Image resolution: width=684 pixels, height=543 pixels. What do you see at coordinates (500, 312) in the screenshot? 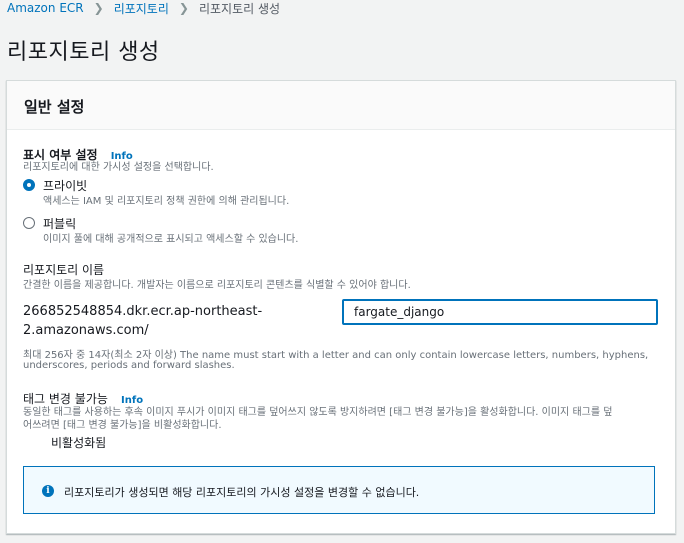
I see `repo-name-input` at bounding box center [500, 312].